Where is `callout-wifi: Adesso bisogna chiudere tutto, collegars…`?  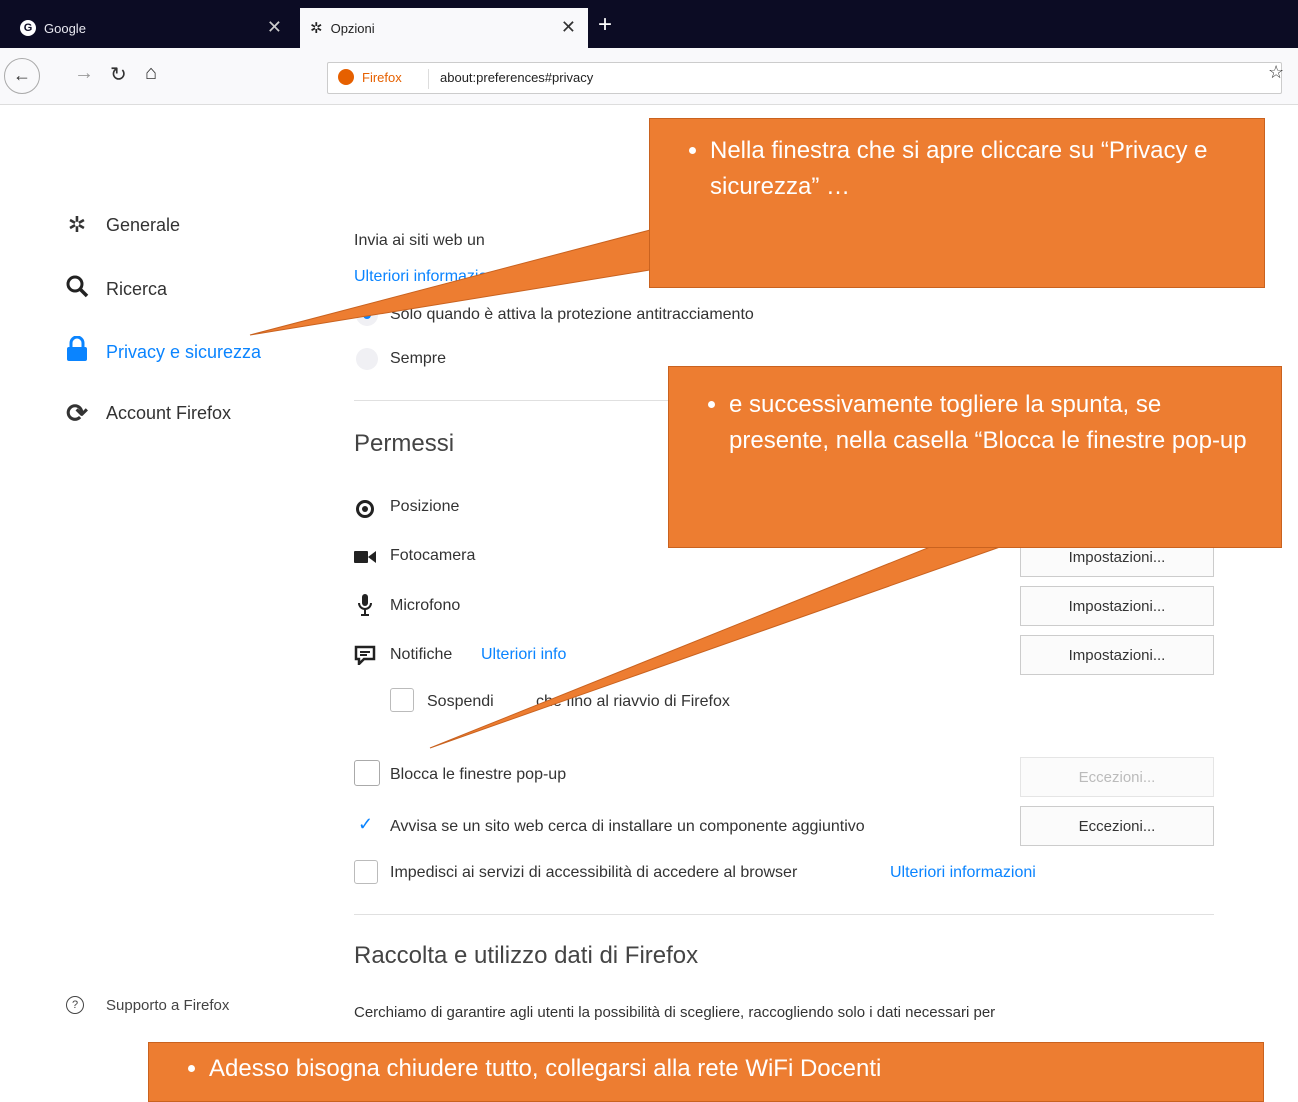
callout-wifi: Adesso bisogna chiudere tutto, collegars… is located at coordinates (706, 1072).